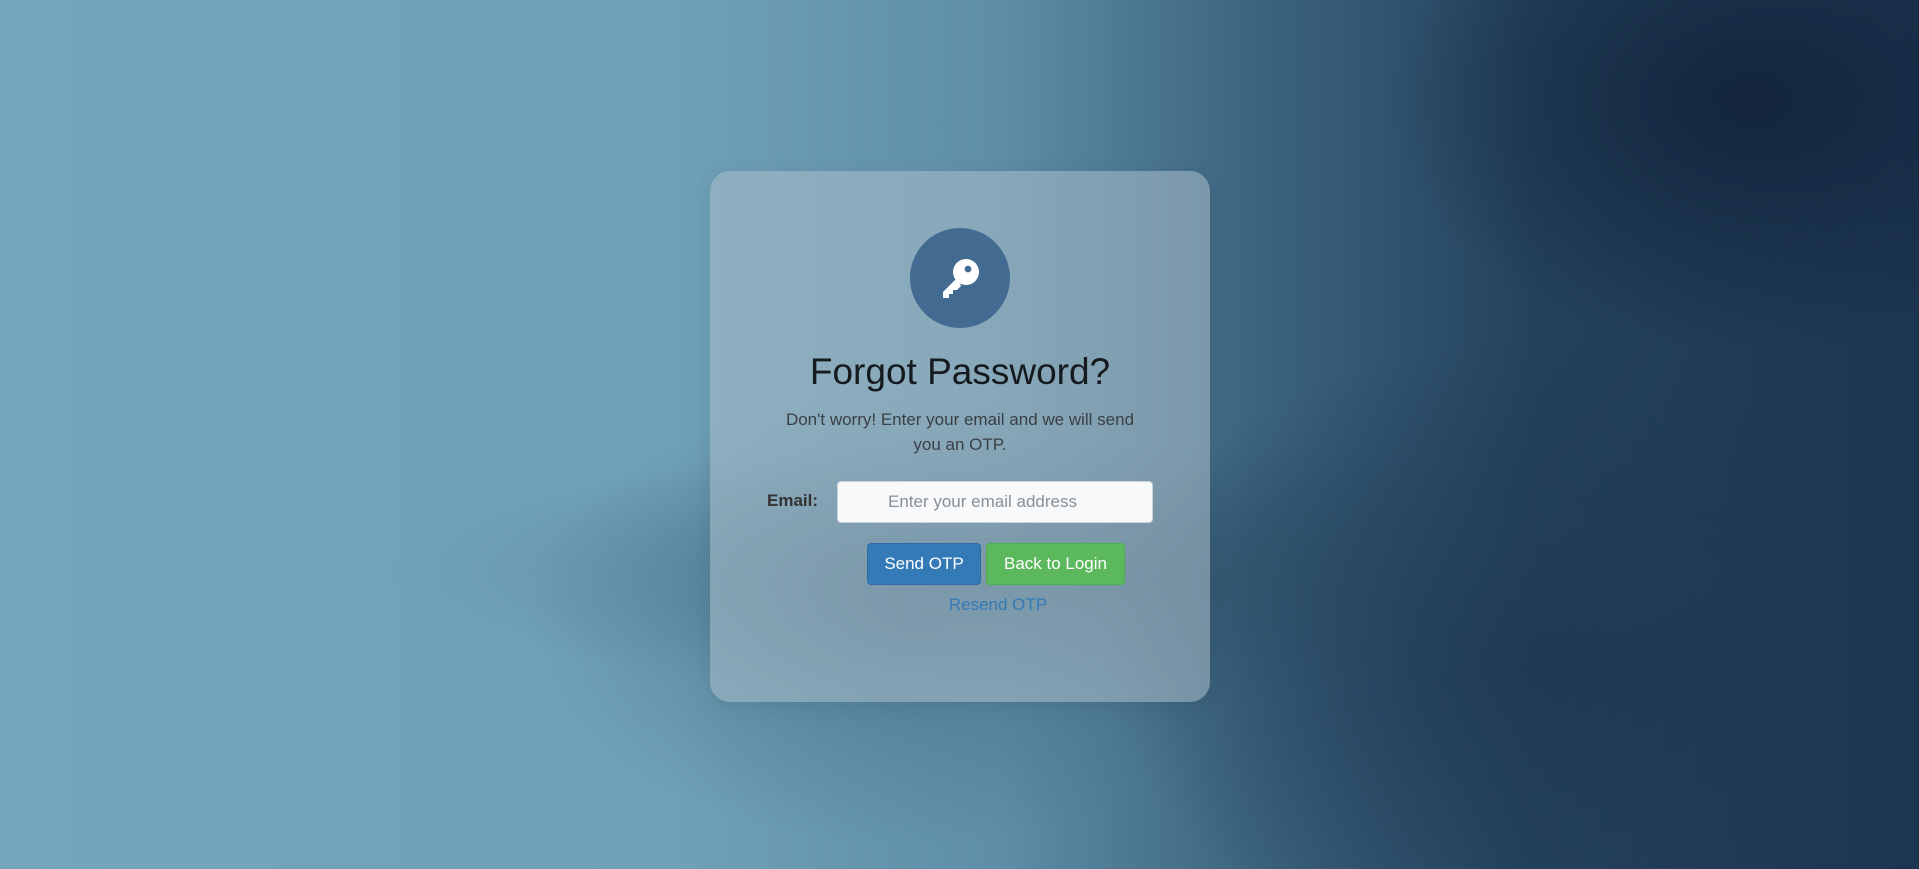 This screenshot has height=869, width=1919. I want to click on email-input, so click(995, 502).